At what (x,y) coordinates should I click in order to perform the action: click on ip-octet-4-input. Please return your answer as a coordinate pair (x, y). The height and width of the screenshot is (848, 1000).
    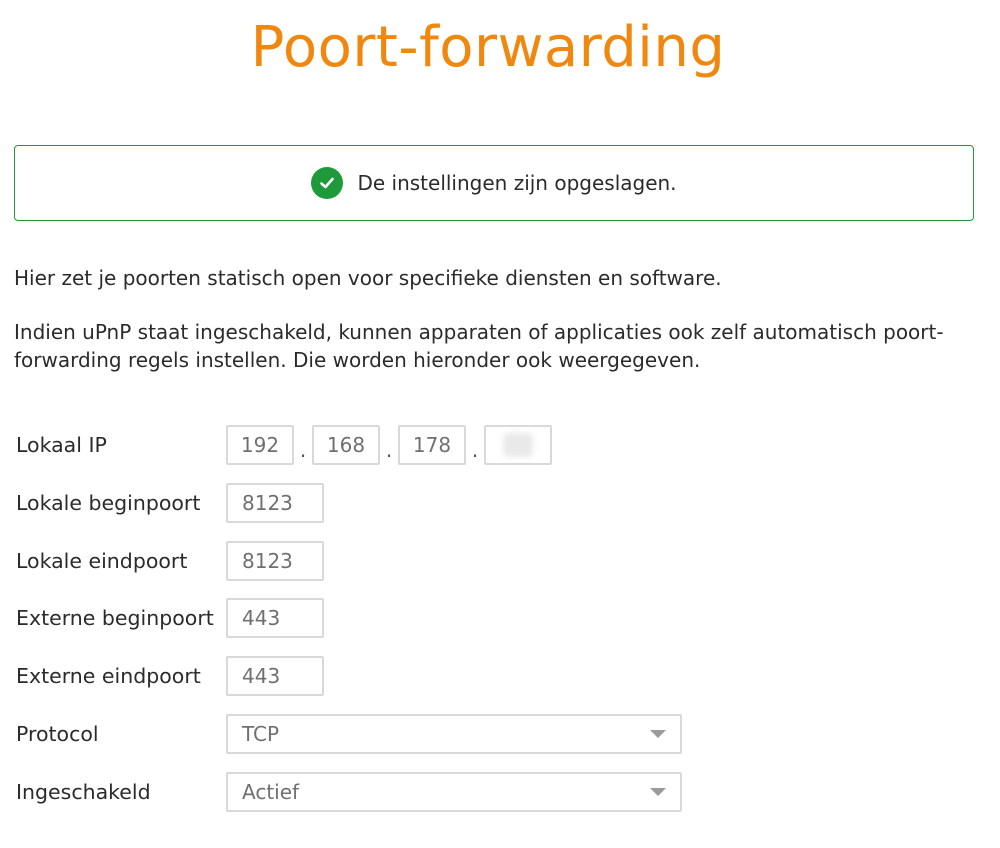
    Looking at the image, I should click on (518, 445).